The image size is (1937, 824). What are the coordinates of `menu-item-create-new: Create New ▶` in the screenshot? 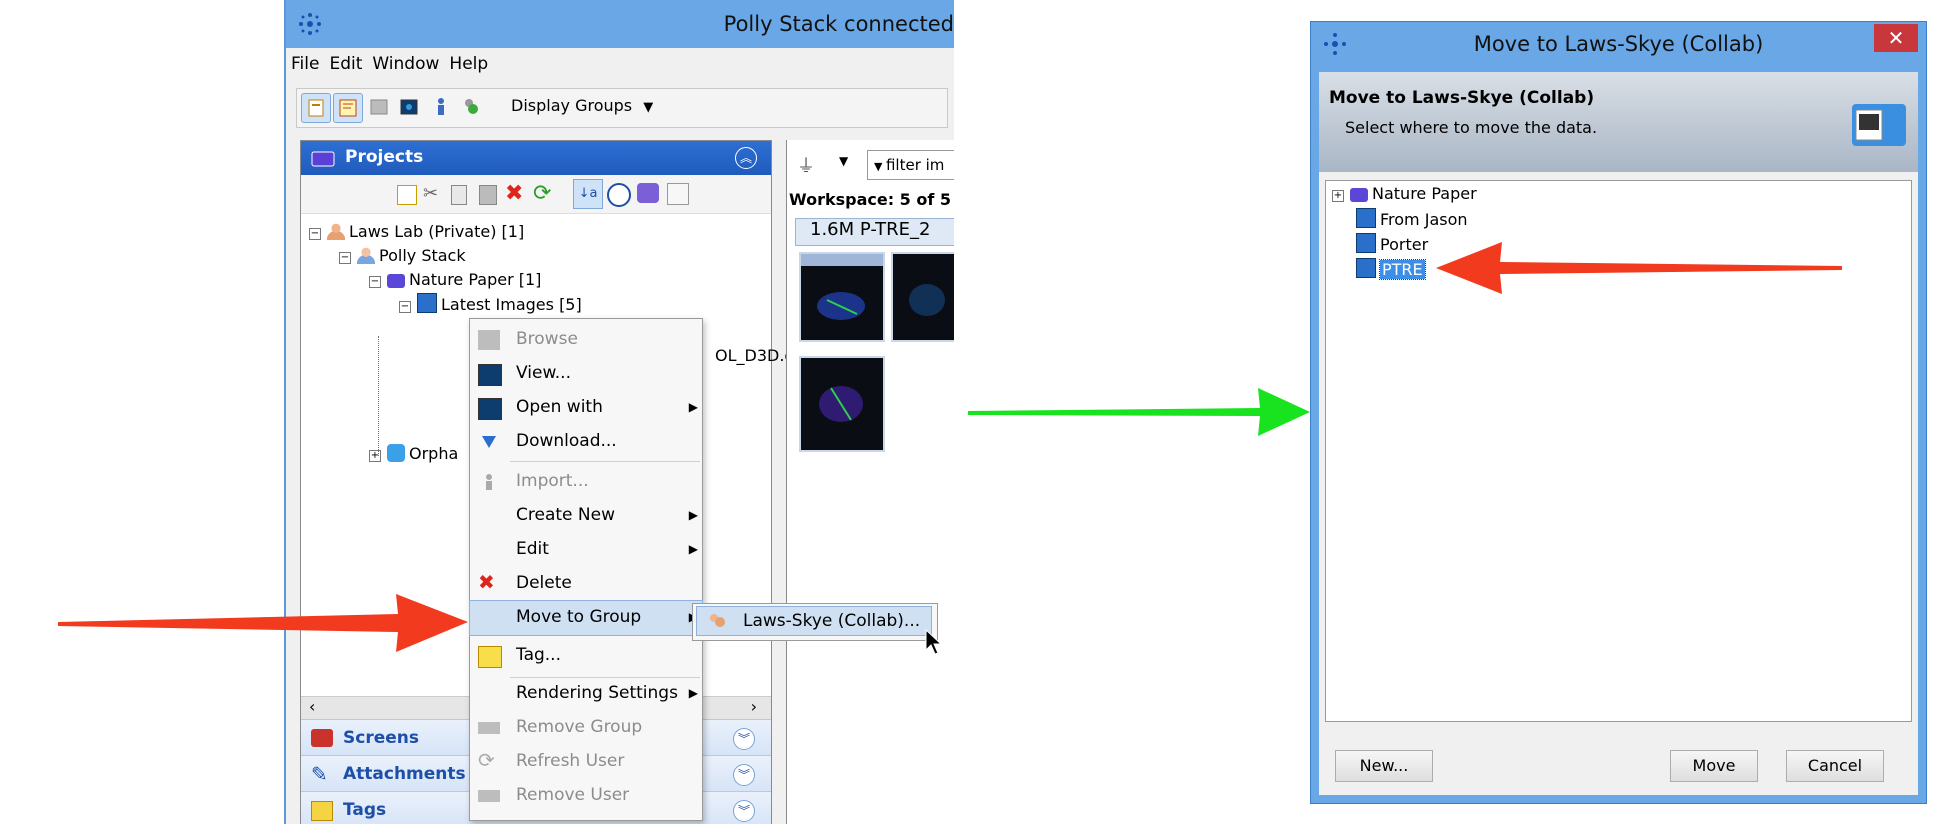 It's located at (586, 516).